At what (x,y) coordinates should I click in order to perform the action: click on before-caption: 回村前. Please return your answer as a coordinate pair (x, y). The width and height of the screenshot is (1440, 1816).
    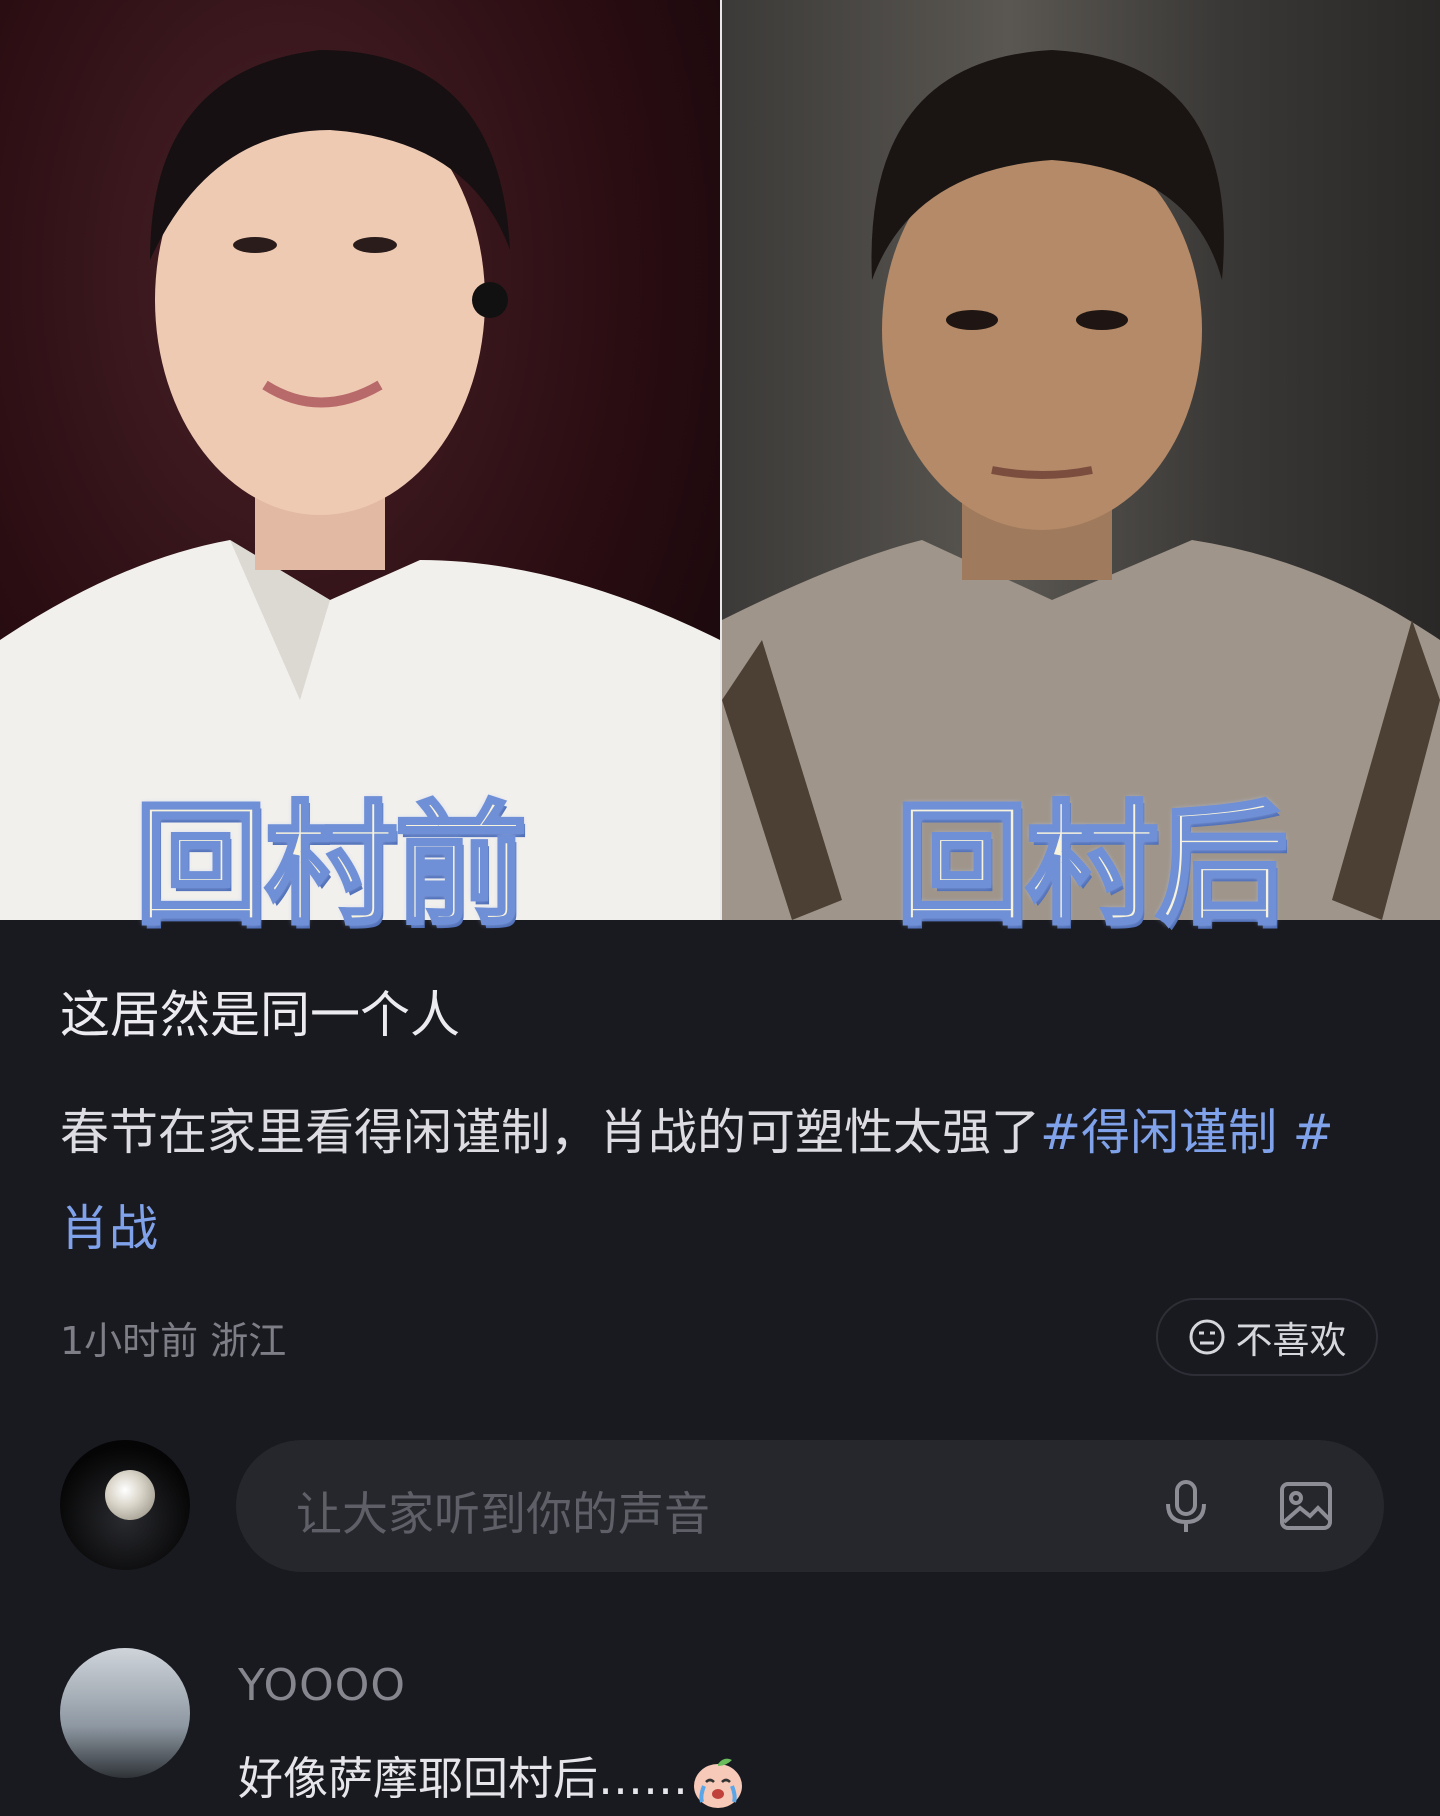
    Looking at the image, I should click on (331, 866).